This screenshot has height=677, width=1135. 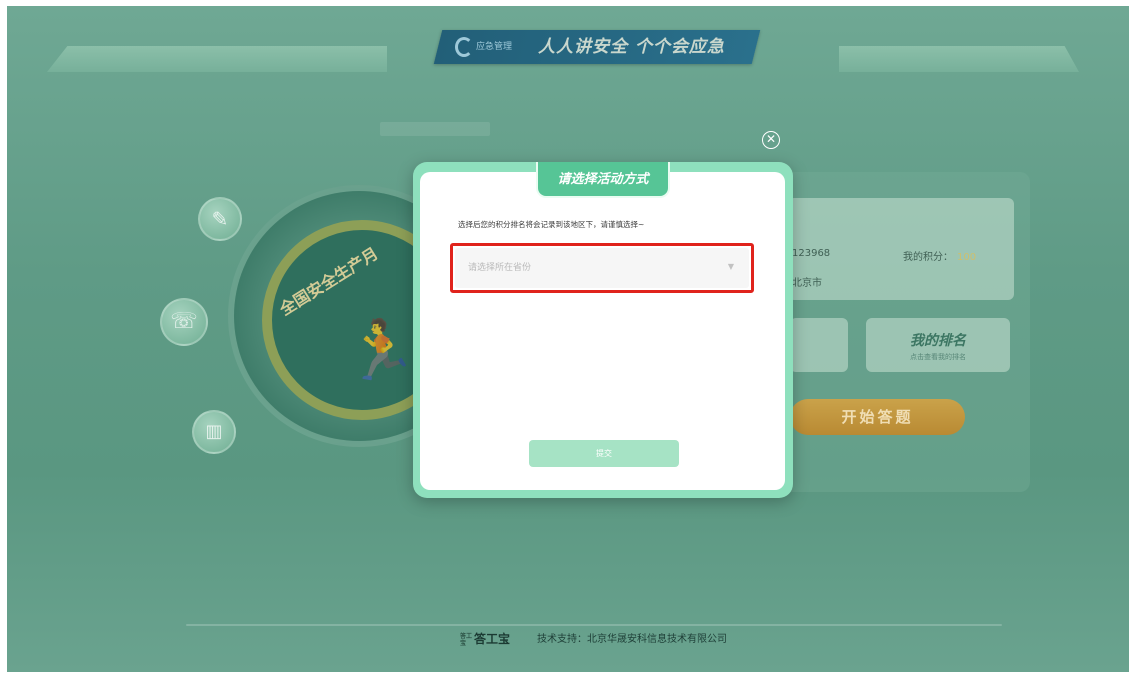 What do you see at coordinates (603, 179) in the screenshot?
I see `modal-title: 请选择活动方式` at bounding box center [603, 179].